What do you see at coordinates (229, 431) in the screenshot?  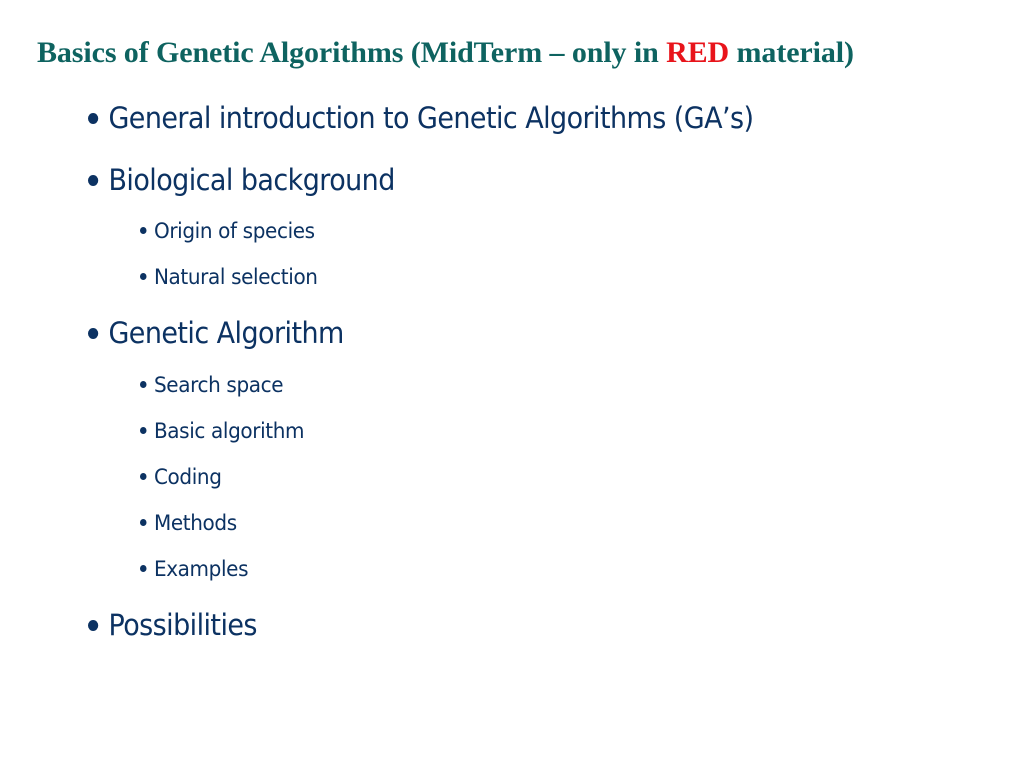 I see `bullet-text: Basic algorithm` at bounding box center [229, 431].